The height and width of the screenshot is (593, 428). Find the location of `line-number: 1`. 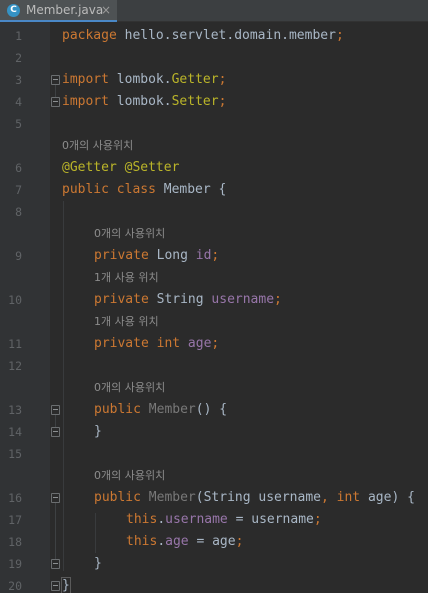

line-number: 1 is located at coordinates (18, 36).